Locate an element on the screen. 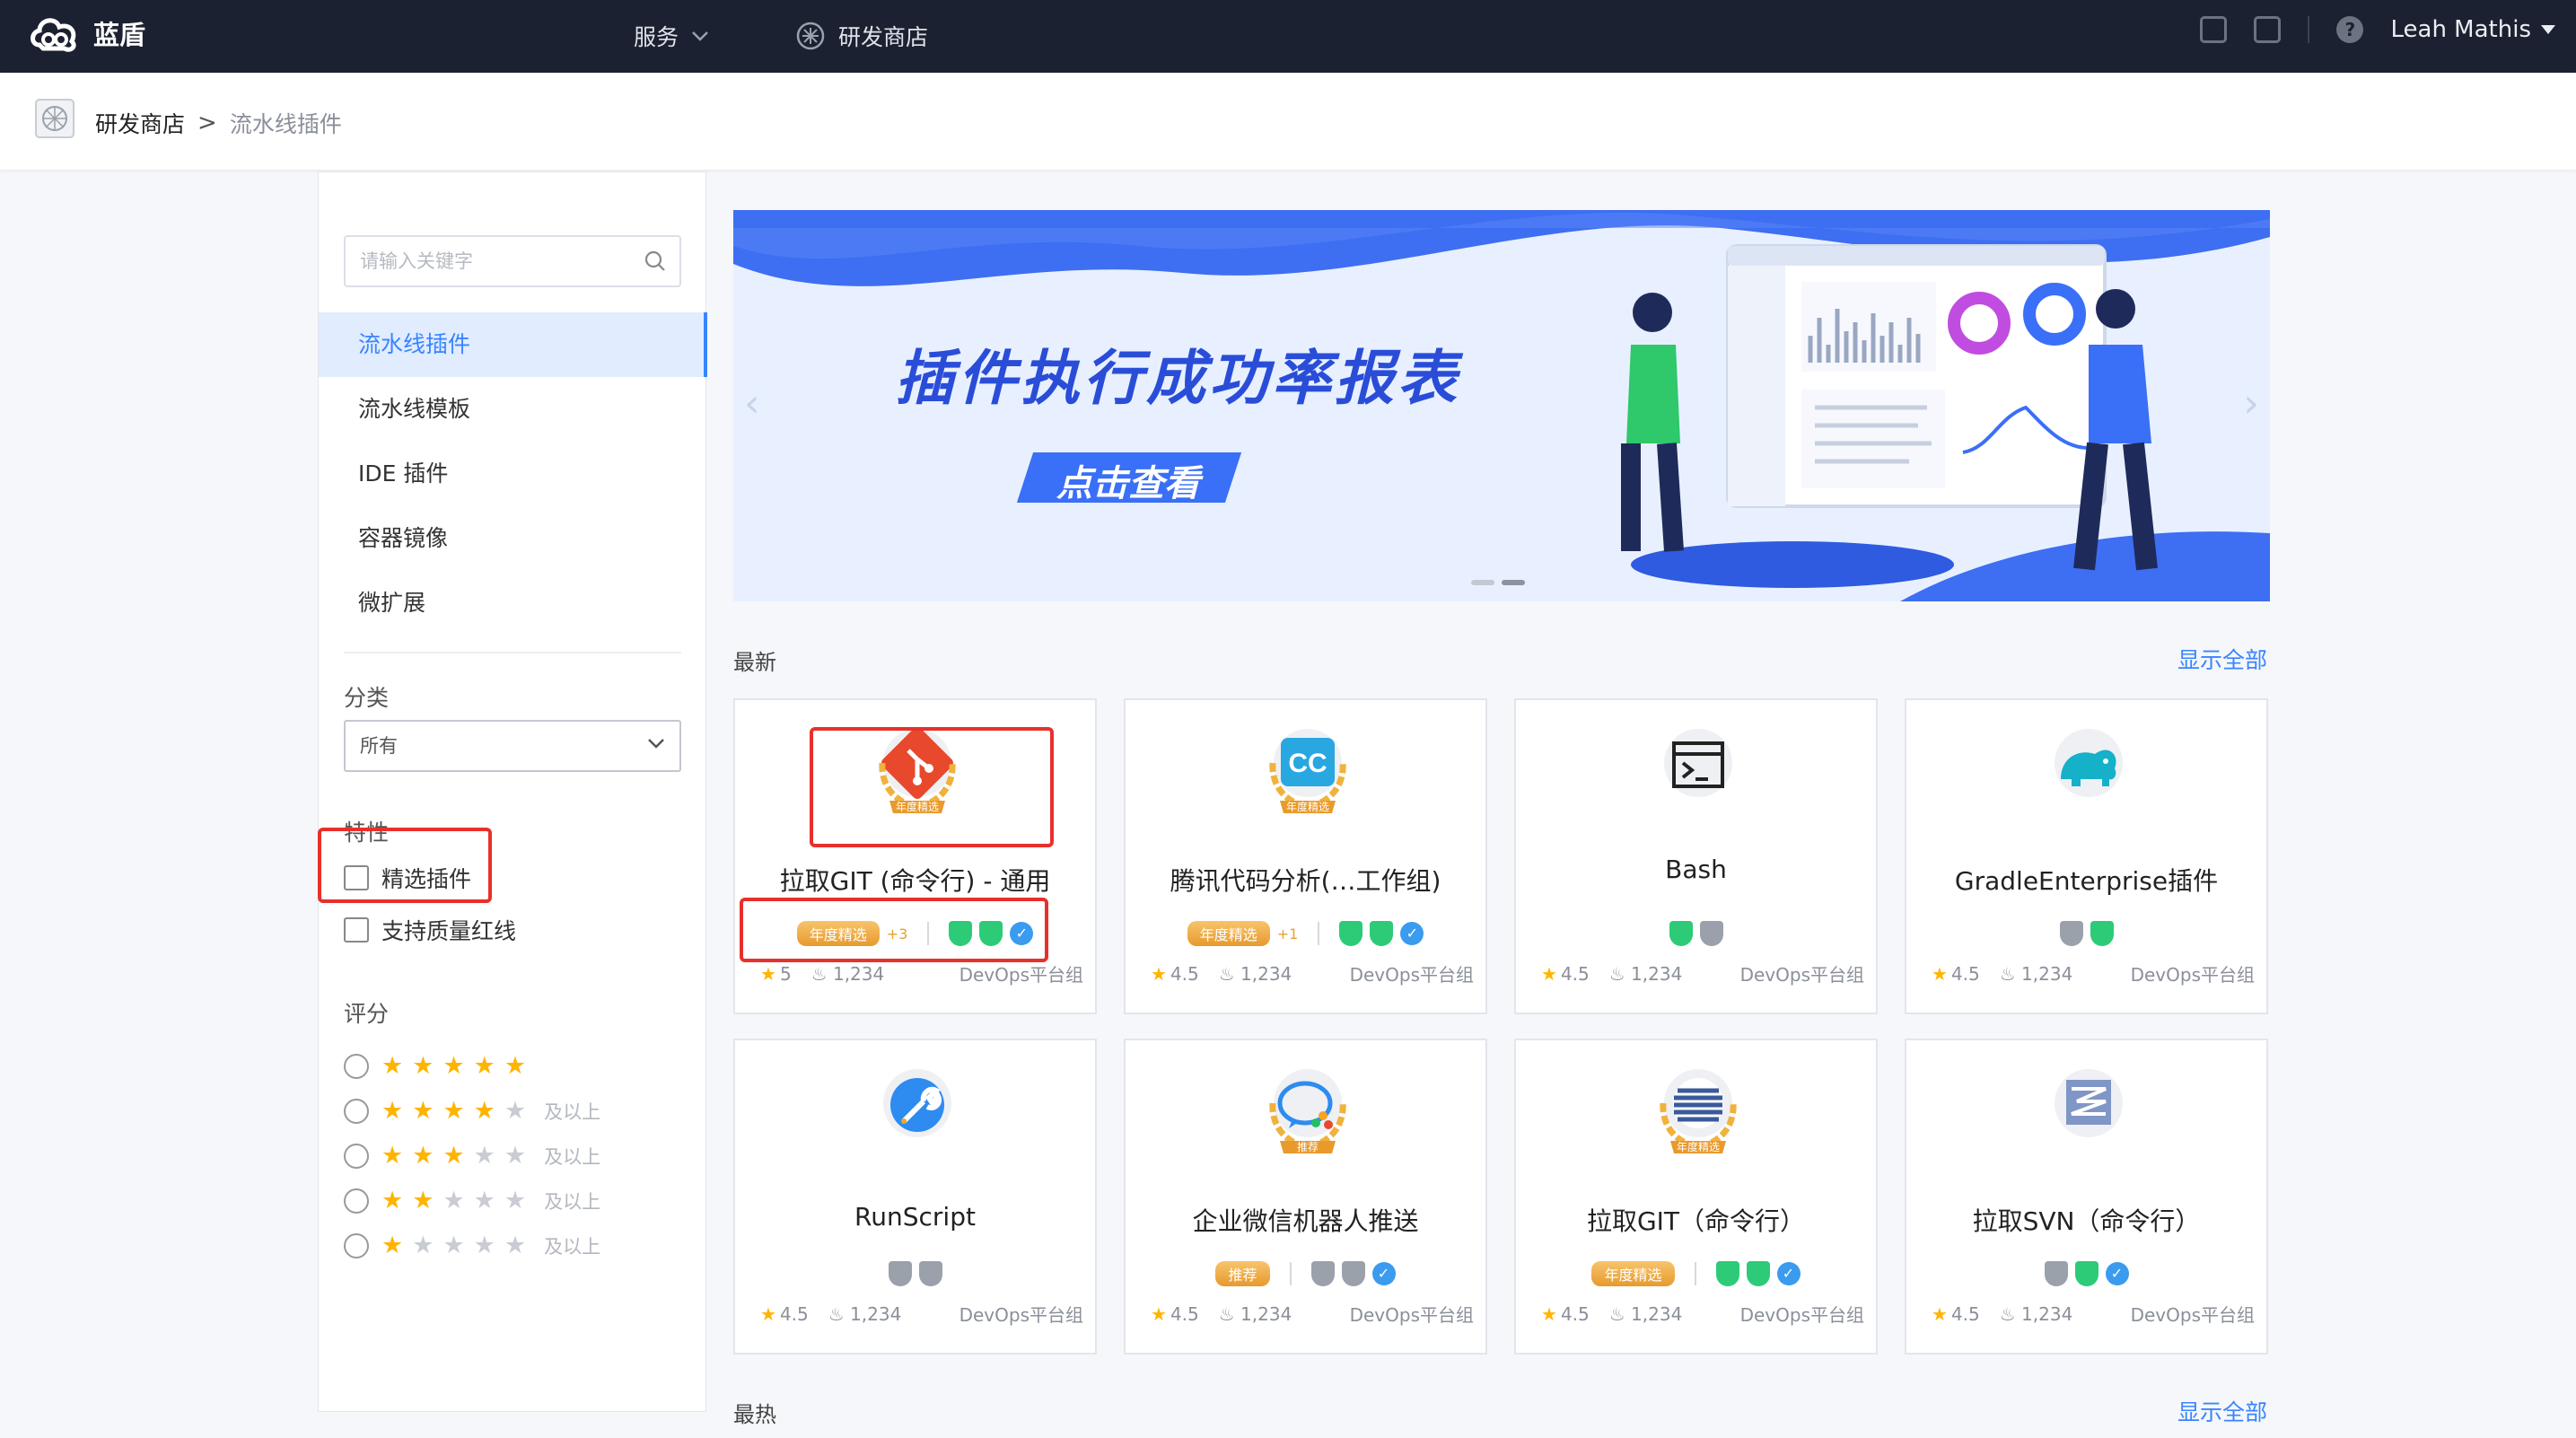 The image size is (2576, 1438). more-tags-count: +1 is located at coordinates (1288, 934).